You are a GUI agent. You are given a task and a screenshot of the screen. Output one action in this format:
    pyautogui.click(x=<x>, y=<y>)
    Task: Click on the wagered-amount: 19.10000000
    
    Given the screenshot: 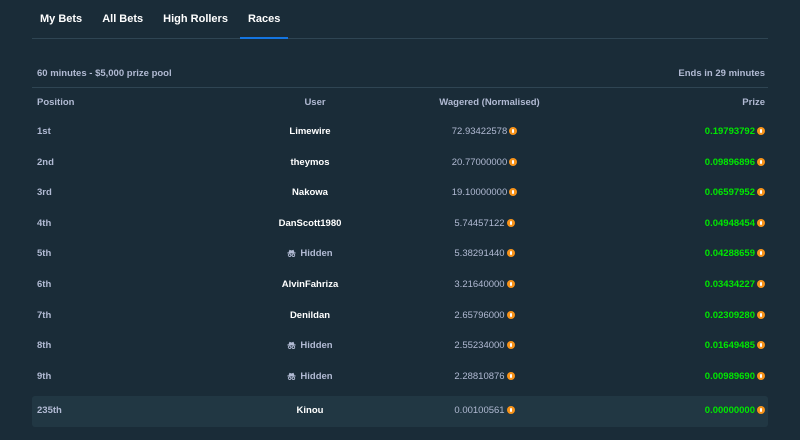 What is the action you would take?
    pyautogui.click(x=479, y=193)
    